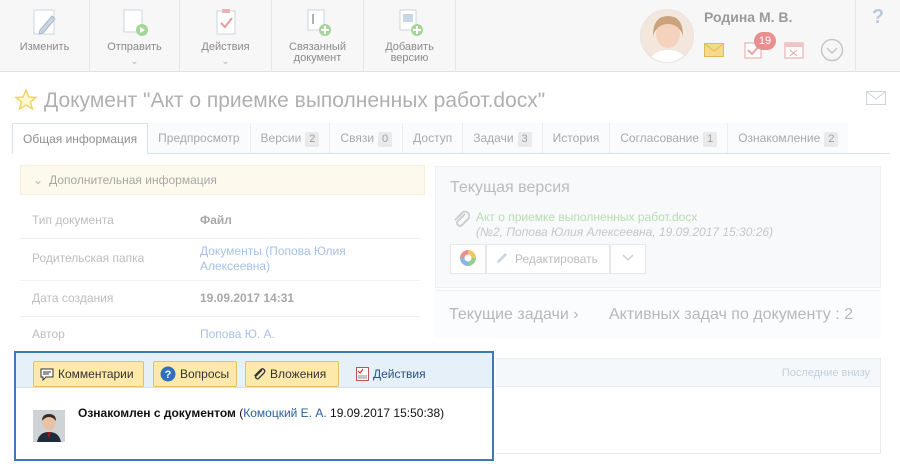 This screenshot has height=472, width=900. What do you see at coordinates (826, 373) in the screenshot?
I see `sort-order-link: Последние внизу` at bounding box center [826, 373].